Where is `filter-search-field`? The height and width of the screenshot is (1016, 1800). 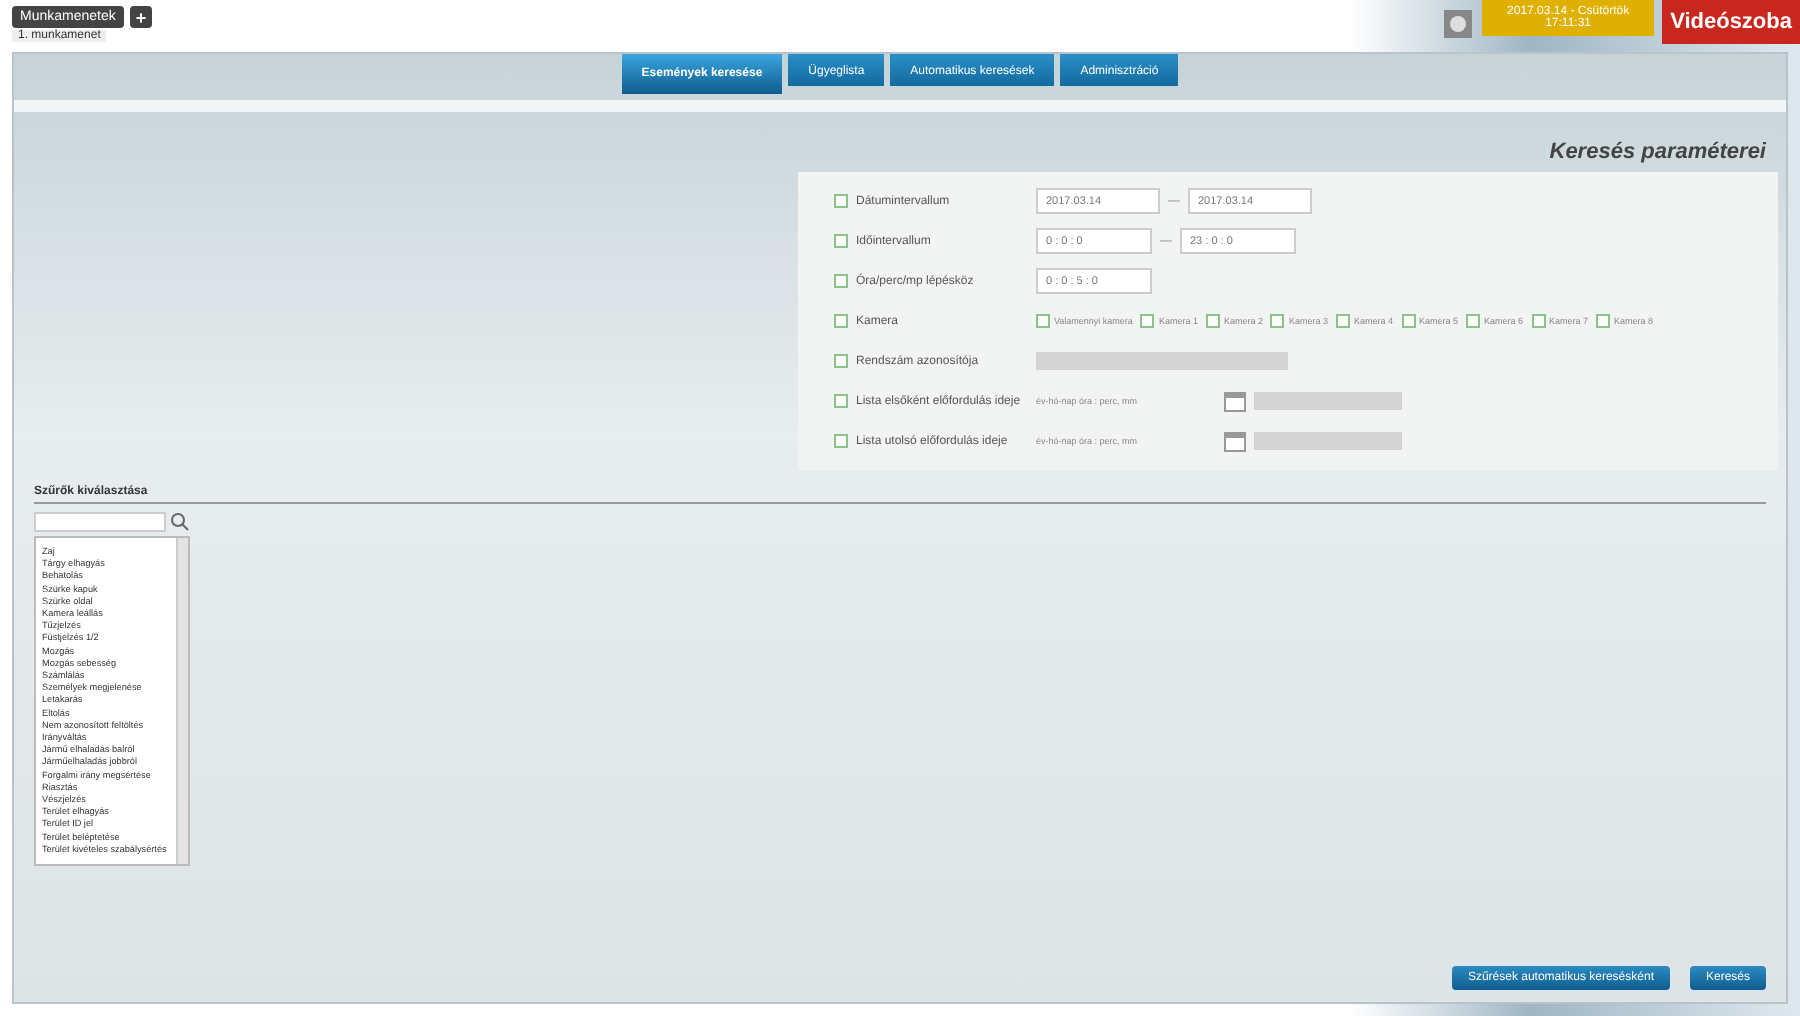
filter-search-field is located at coordinates (100, 522).